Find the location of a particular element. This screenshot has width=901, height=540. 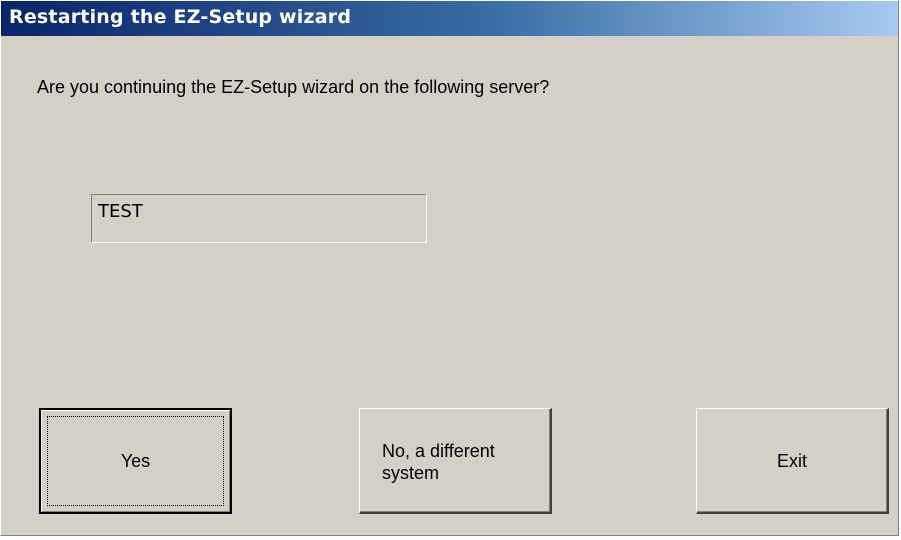

exit-button-label: Exit is located at coordinates (791, 461).